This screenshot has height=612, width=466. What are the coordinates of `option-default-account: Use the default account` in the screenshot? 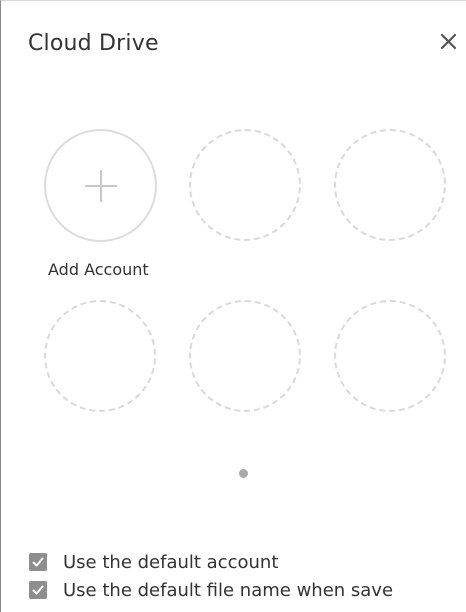 It's located at (153, 562).